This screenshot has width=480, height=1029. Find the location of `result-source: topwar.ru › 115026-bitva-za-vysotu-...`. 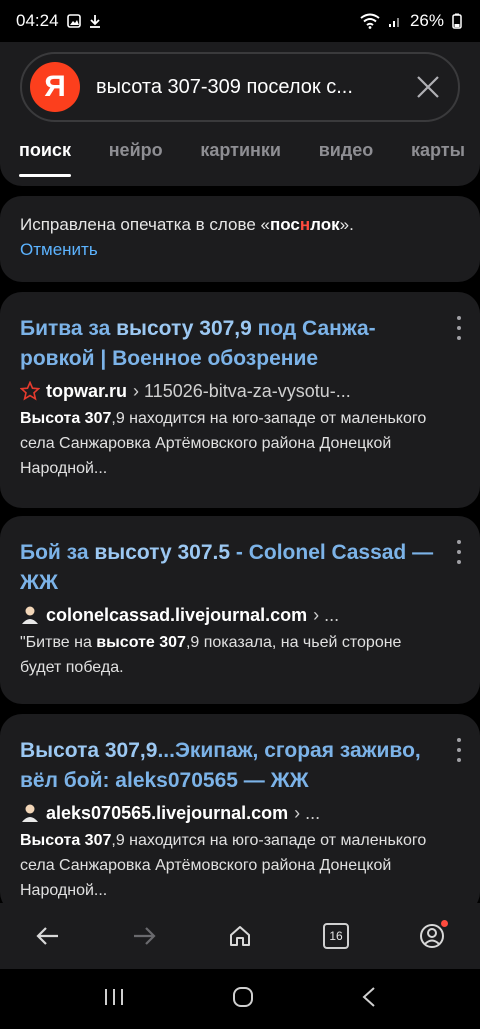

result-source: topwar.ru › 115026-bitva-za-vysotu-... is located at coordinates (227, 391).